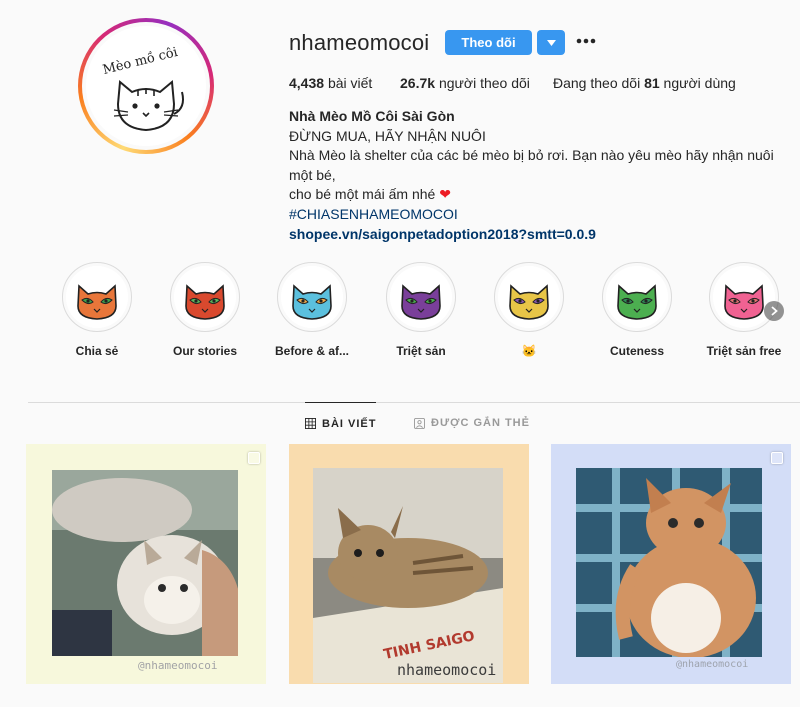  Describe the element at coordinates (529, 351) in the screenshot. I see `highlight-label: 🐱` at that location.